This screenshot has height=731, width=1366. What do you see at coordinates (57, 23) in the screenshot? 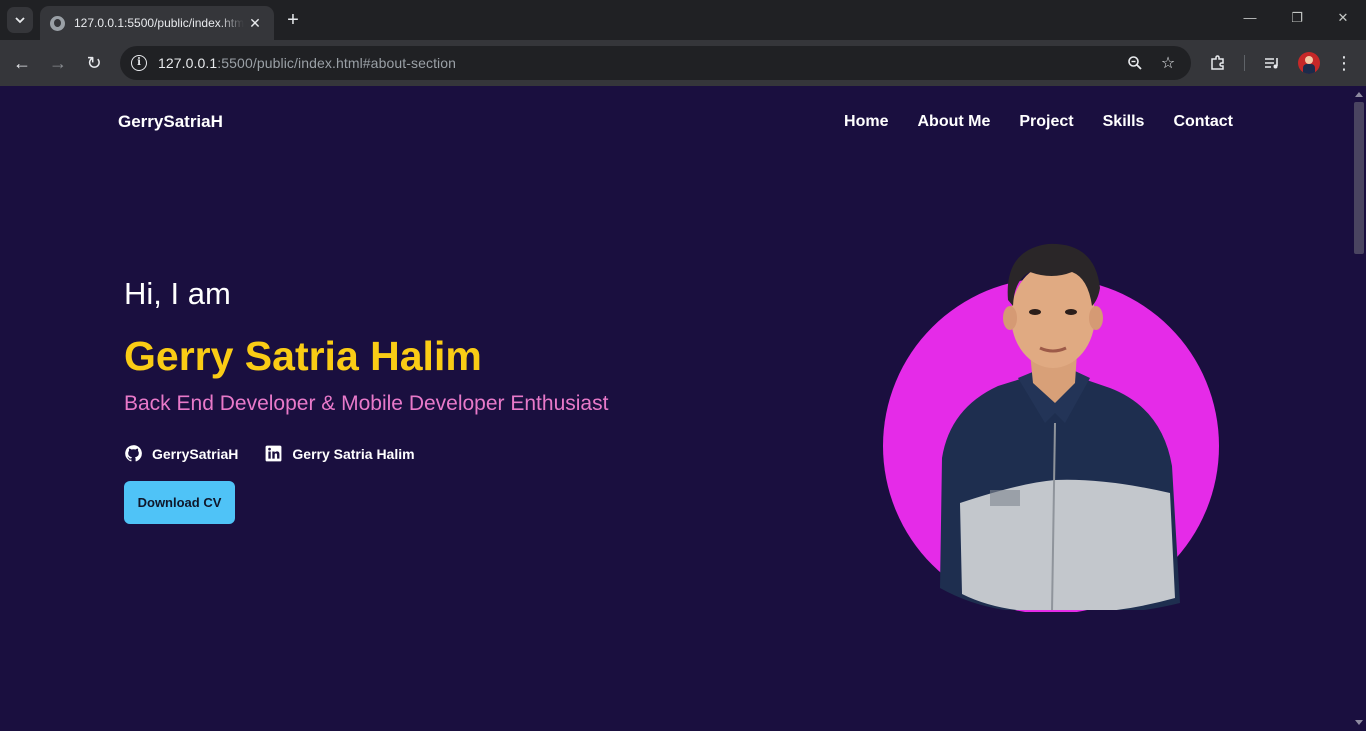
I see `globe-icon` at bounding box center [57, 23].